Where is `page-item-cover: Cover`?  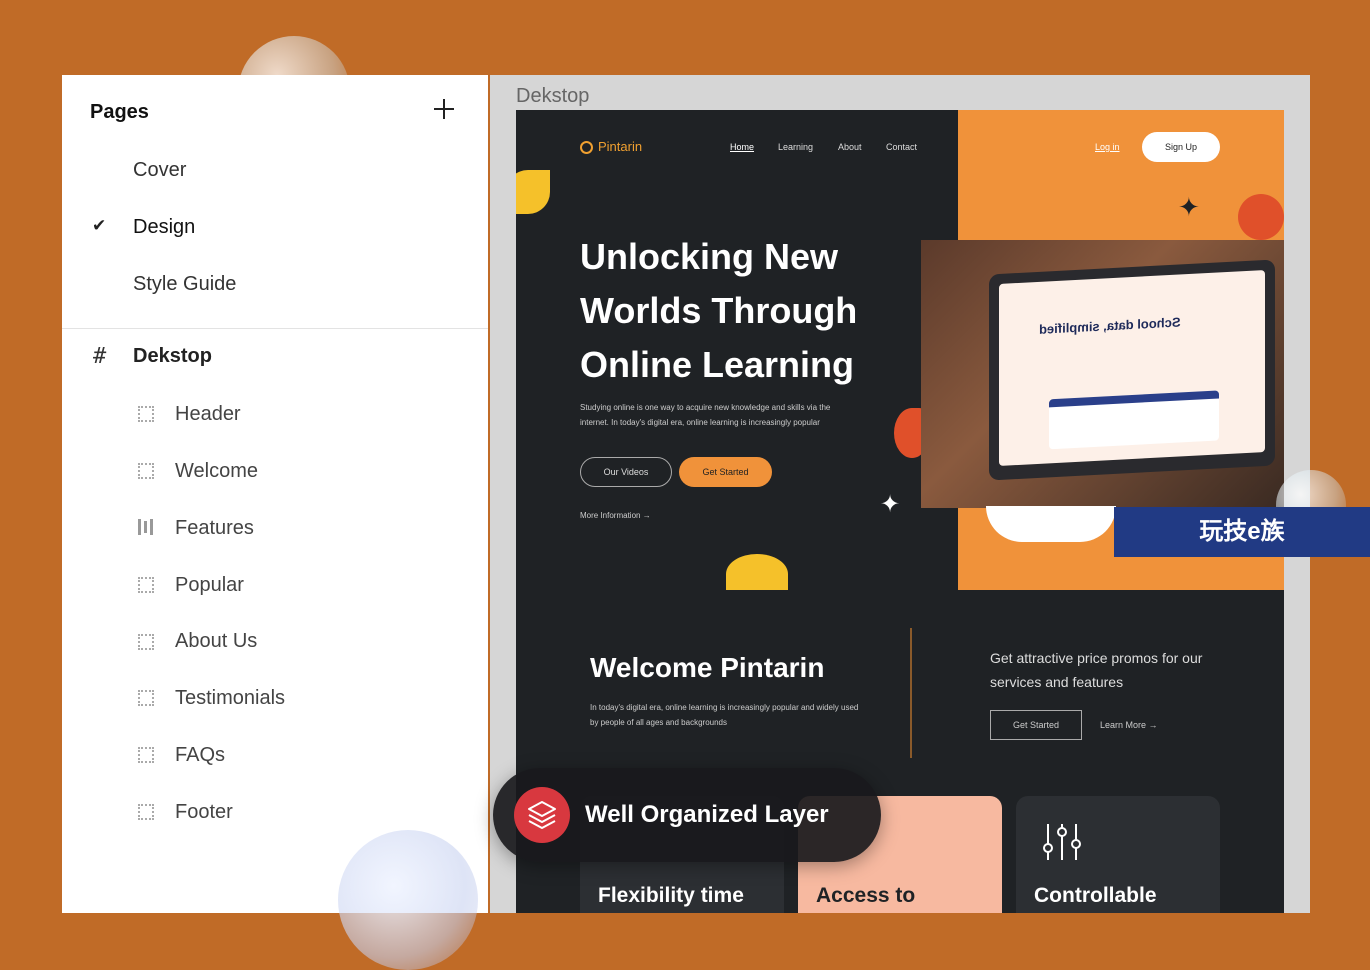
page-item-cover: Cover is located at coordinates (159, 170).